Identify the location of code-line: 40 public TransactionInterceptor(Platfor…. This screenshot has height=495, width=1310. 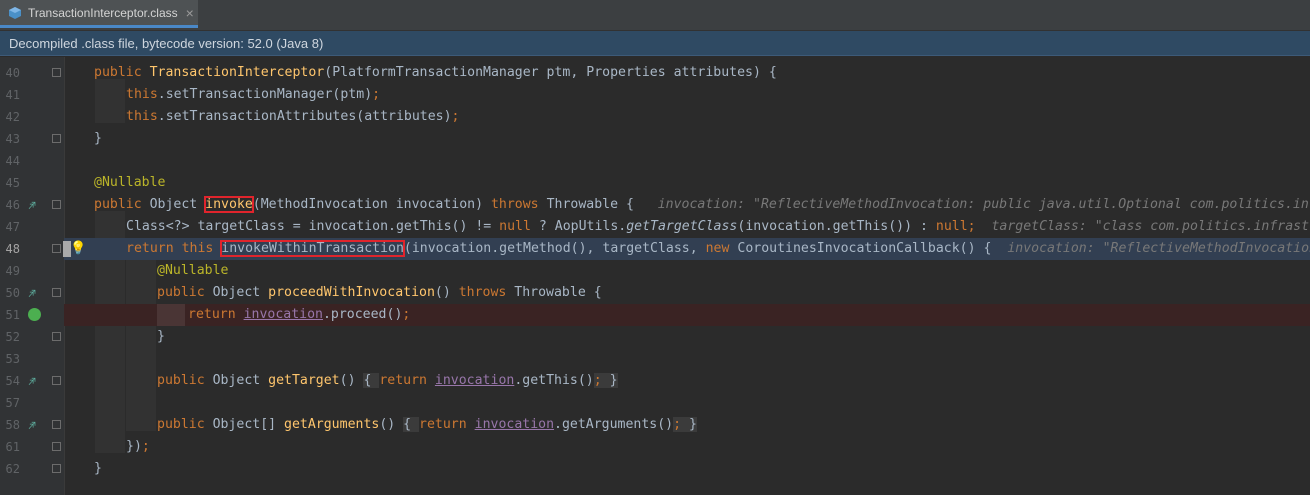
(655, 73).